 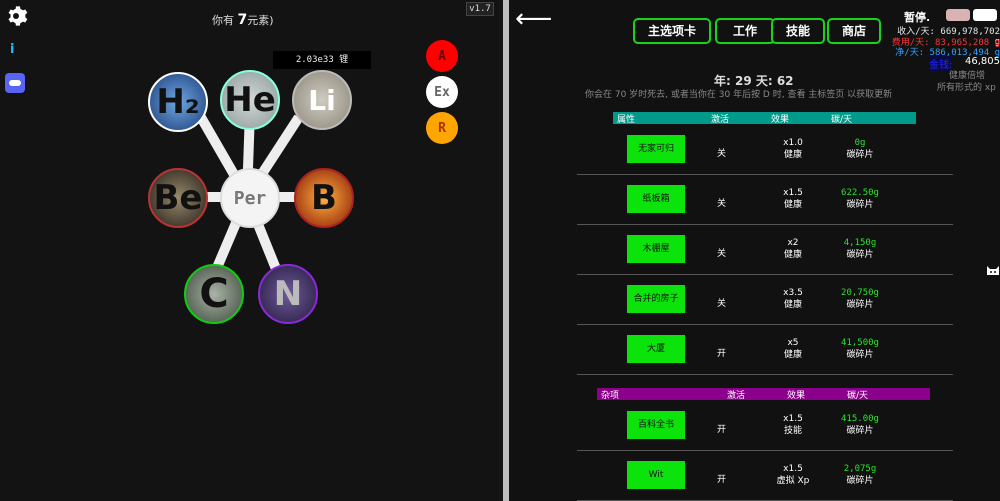 I want to click on misc-item-button: Wit, so click(x=656, y=475).